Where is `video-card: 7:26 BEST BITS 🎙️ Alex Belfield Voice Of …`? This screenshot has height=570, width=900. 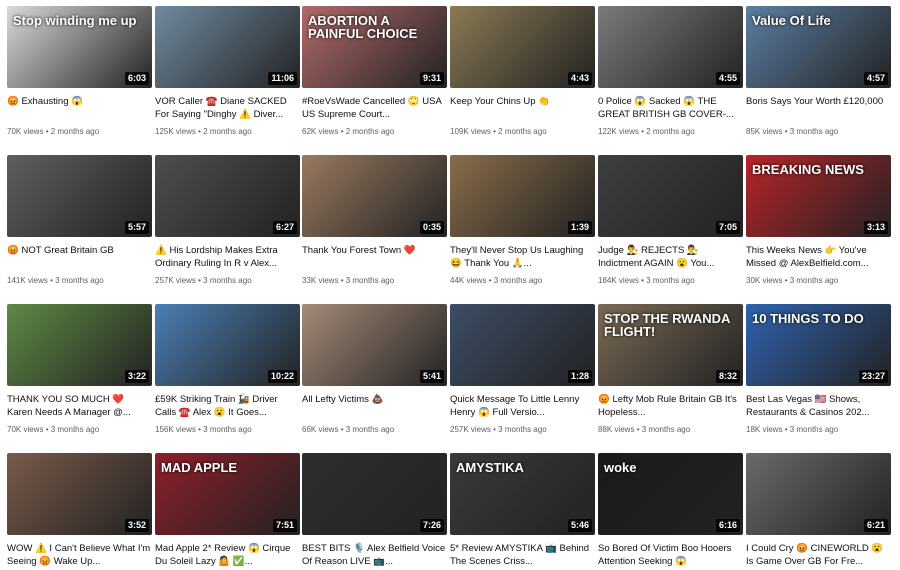 video-card: 7:26 BEST BITS 🎙️ Alex Belfield Voice Of … is located at coordinates (374, 510).